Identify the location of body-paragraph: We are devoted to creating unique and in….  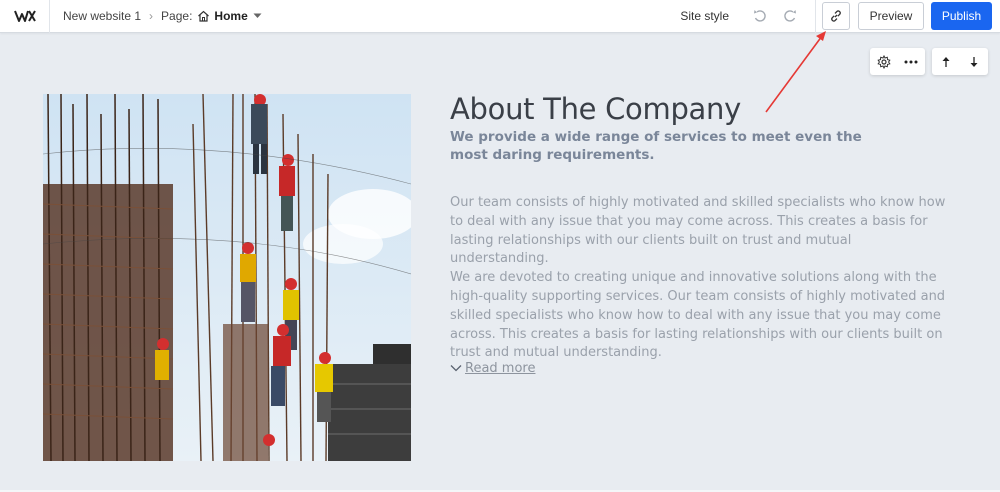
(698, 315).